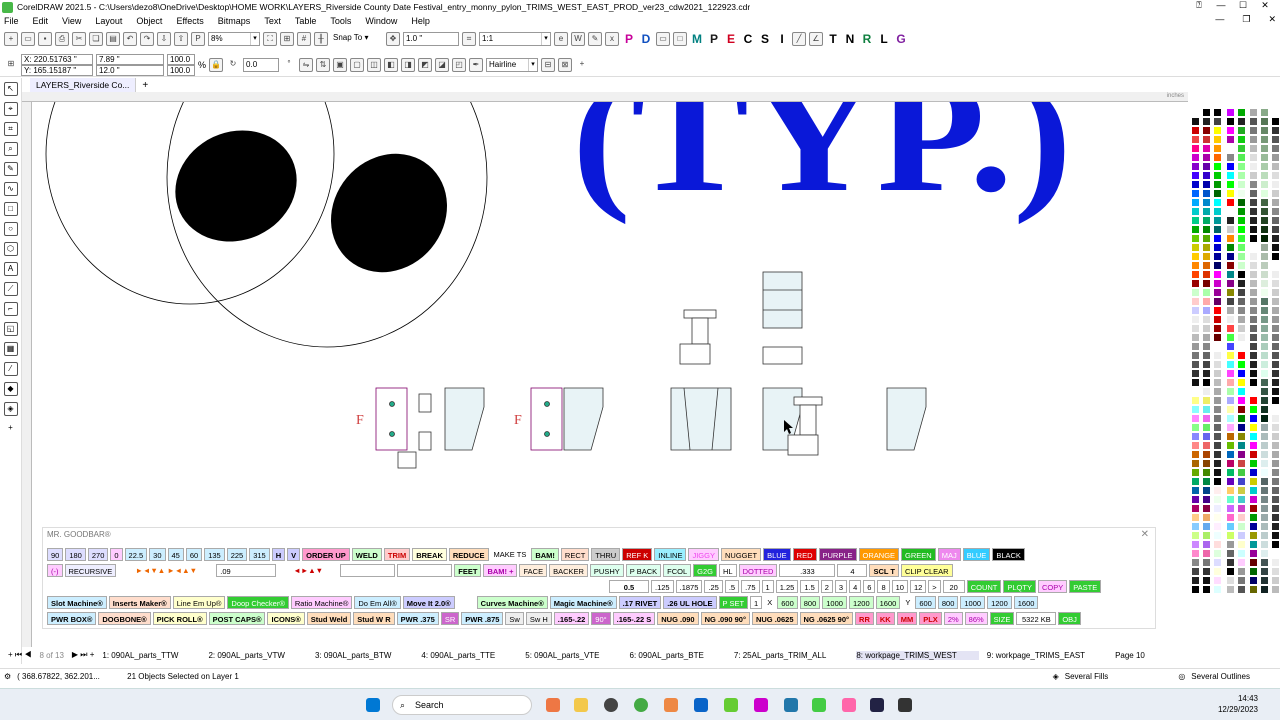  What do you see at coordinates (885, 618) in the screenshot?
I see `kk-button: KK` at bounding box center [885, 618].